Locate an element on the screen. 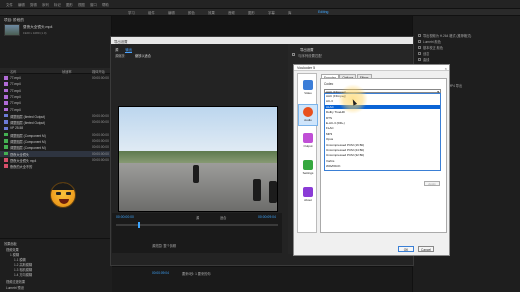 The image size is (520, 292). col-name: 名称 is located at coordinates (13, 71).